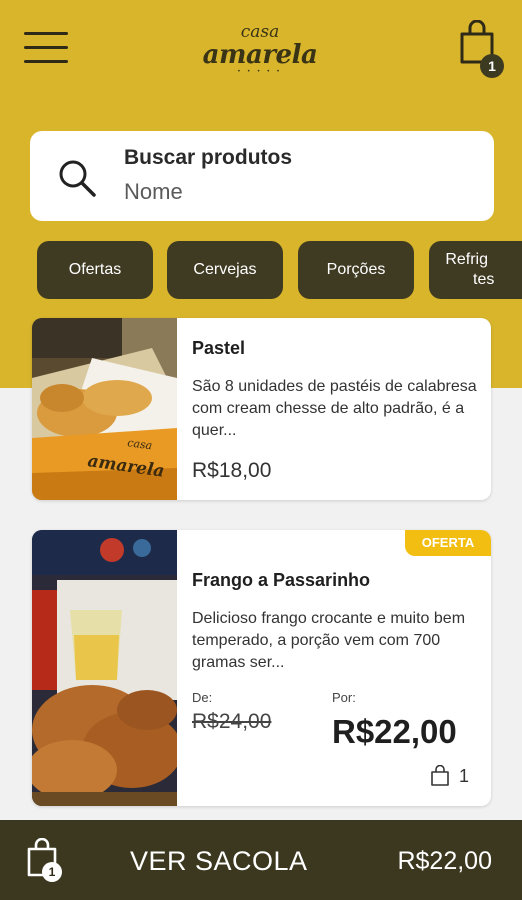 This screenshot has height=900, width=522. I want to click on cart-button: 1, so click(481, 49).